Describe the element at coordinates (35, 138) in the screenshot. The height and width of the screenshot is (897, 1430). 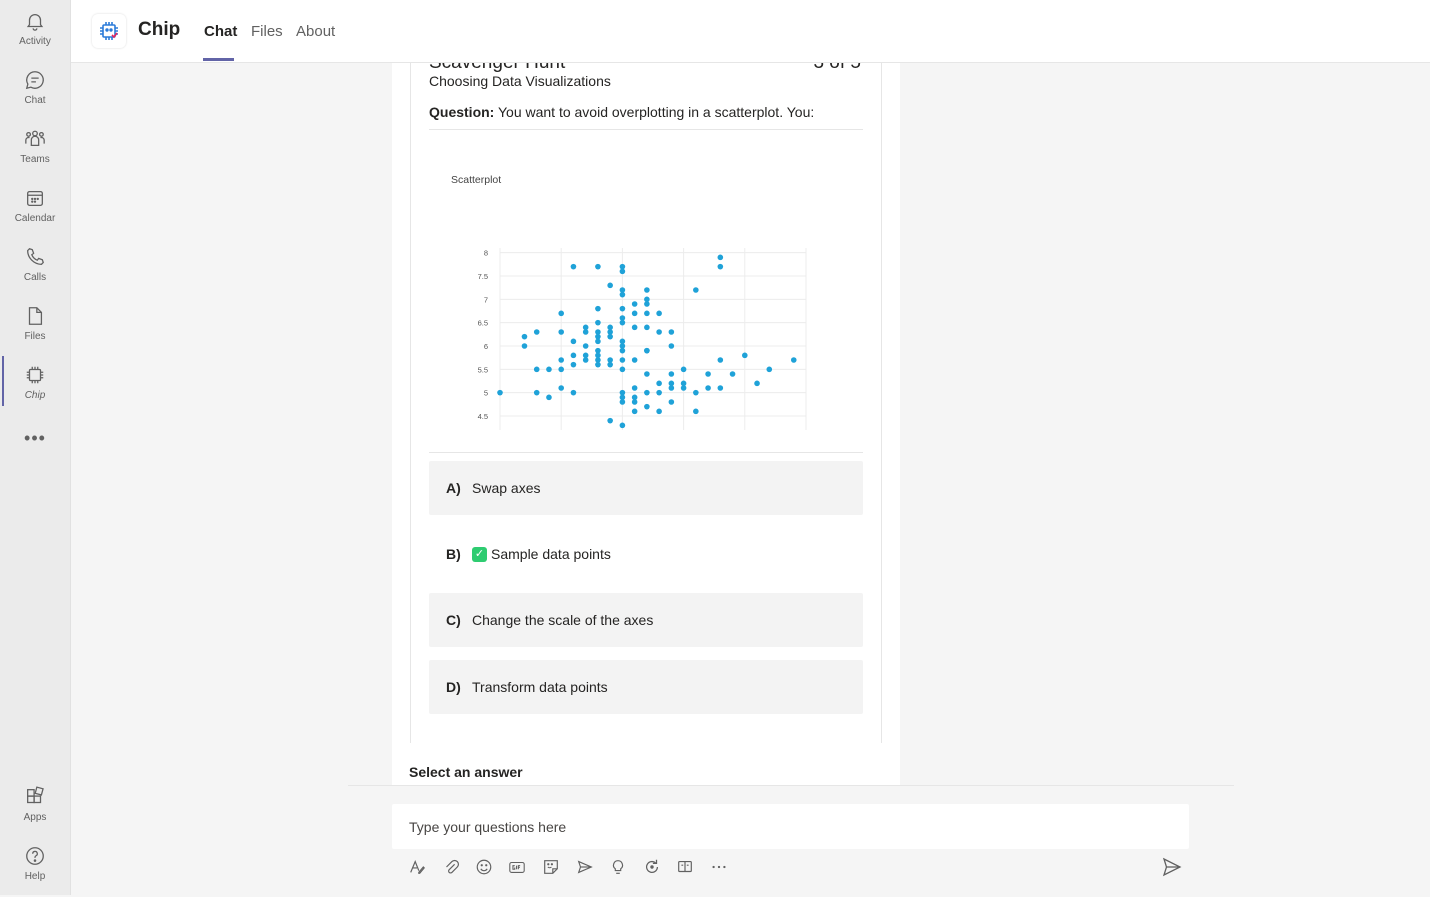
I see `teams-icon` at that location.